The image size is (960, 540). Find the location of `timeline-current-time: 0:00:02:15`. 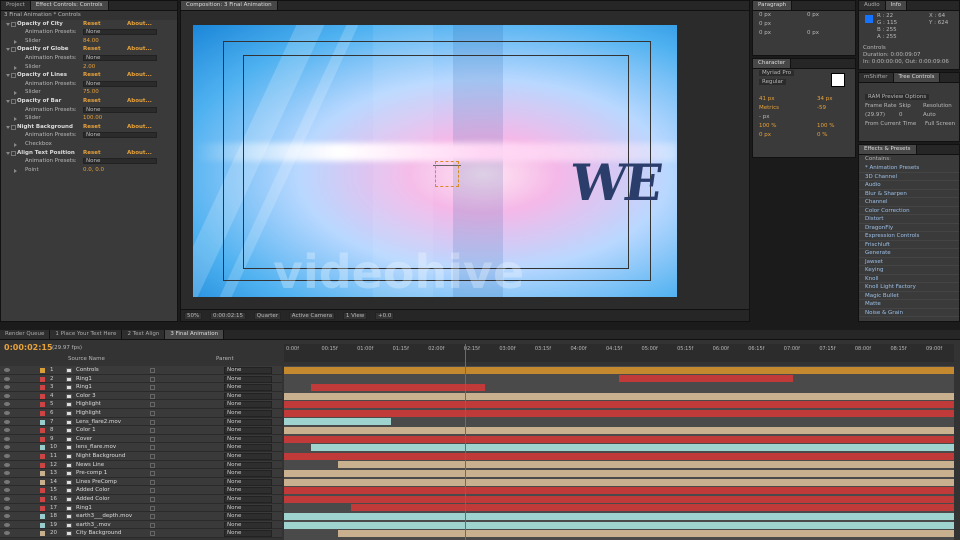

timeline-current-time: 0:00:02:15 is located at coordinates (28, 347).